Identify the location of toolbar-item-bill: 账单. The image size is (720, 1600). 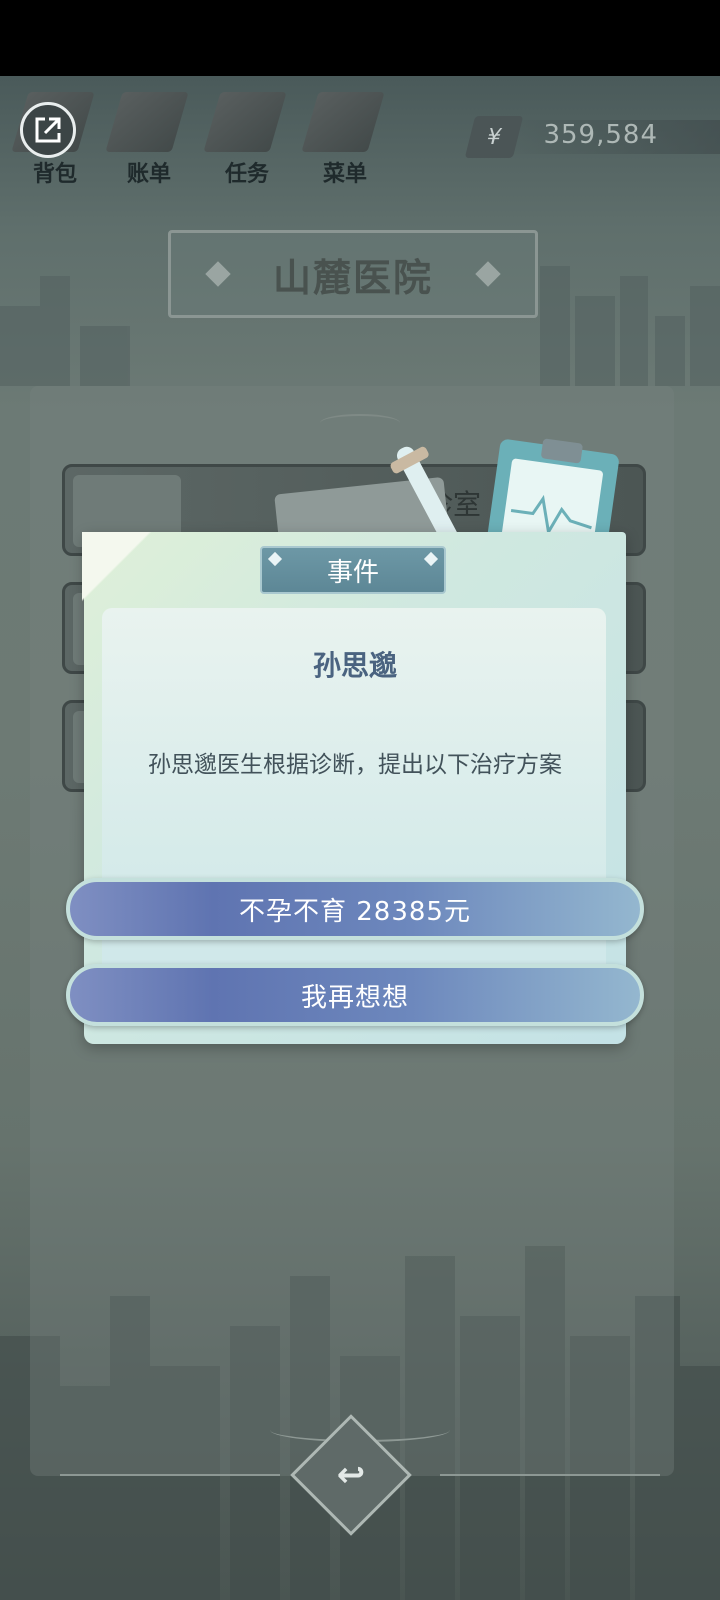
(149, 136).